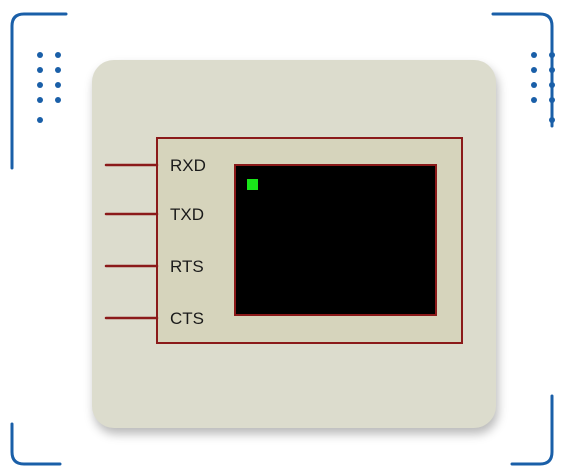  Describe the element at coordinates (187, 318) in the screenshot. I see `pin-label-cts: CTS` at that location.